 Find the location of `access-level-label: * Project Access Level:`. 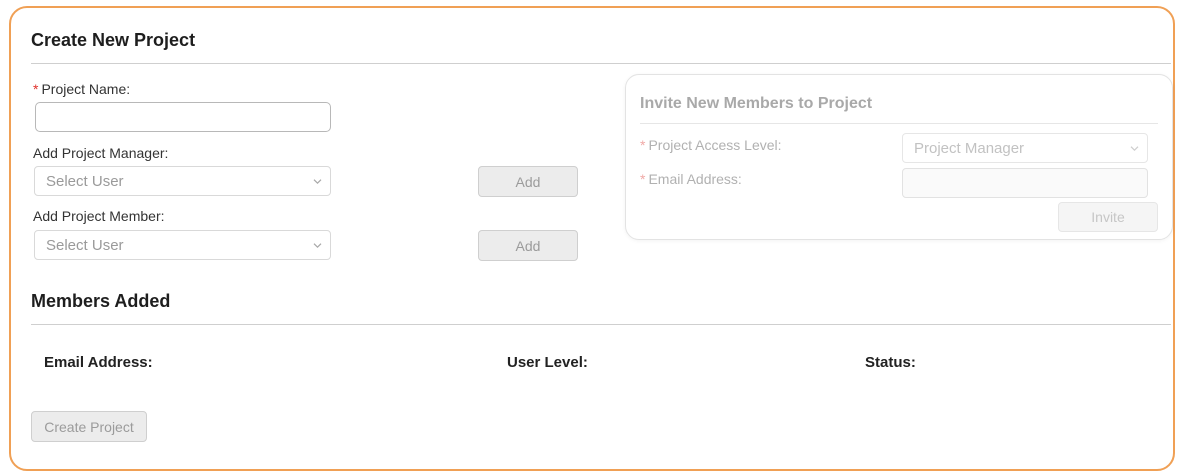

access-level-label: * Project Access Level: is located at coordinates (711, 145).